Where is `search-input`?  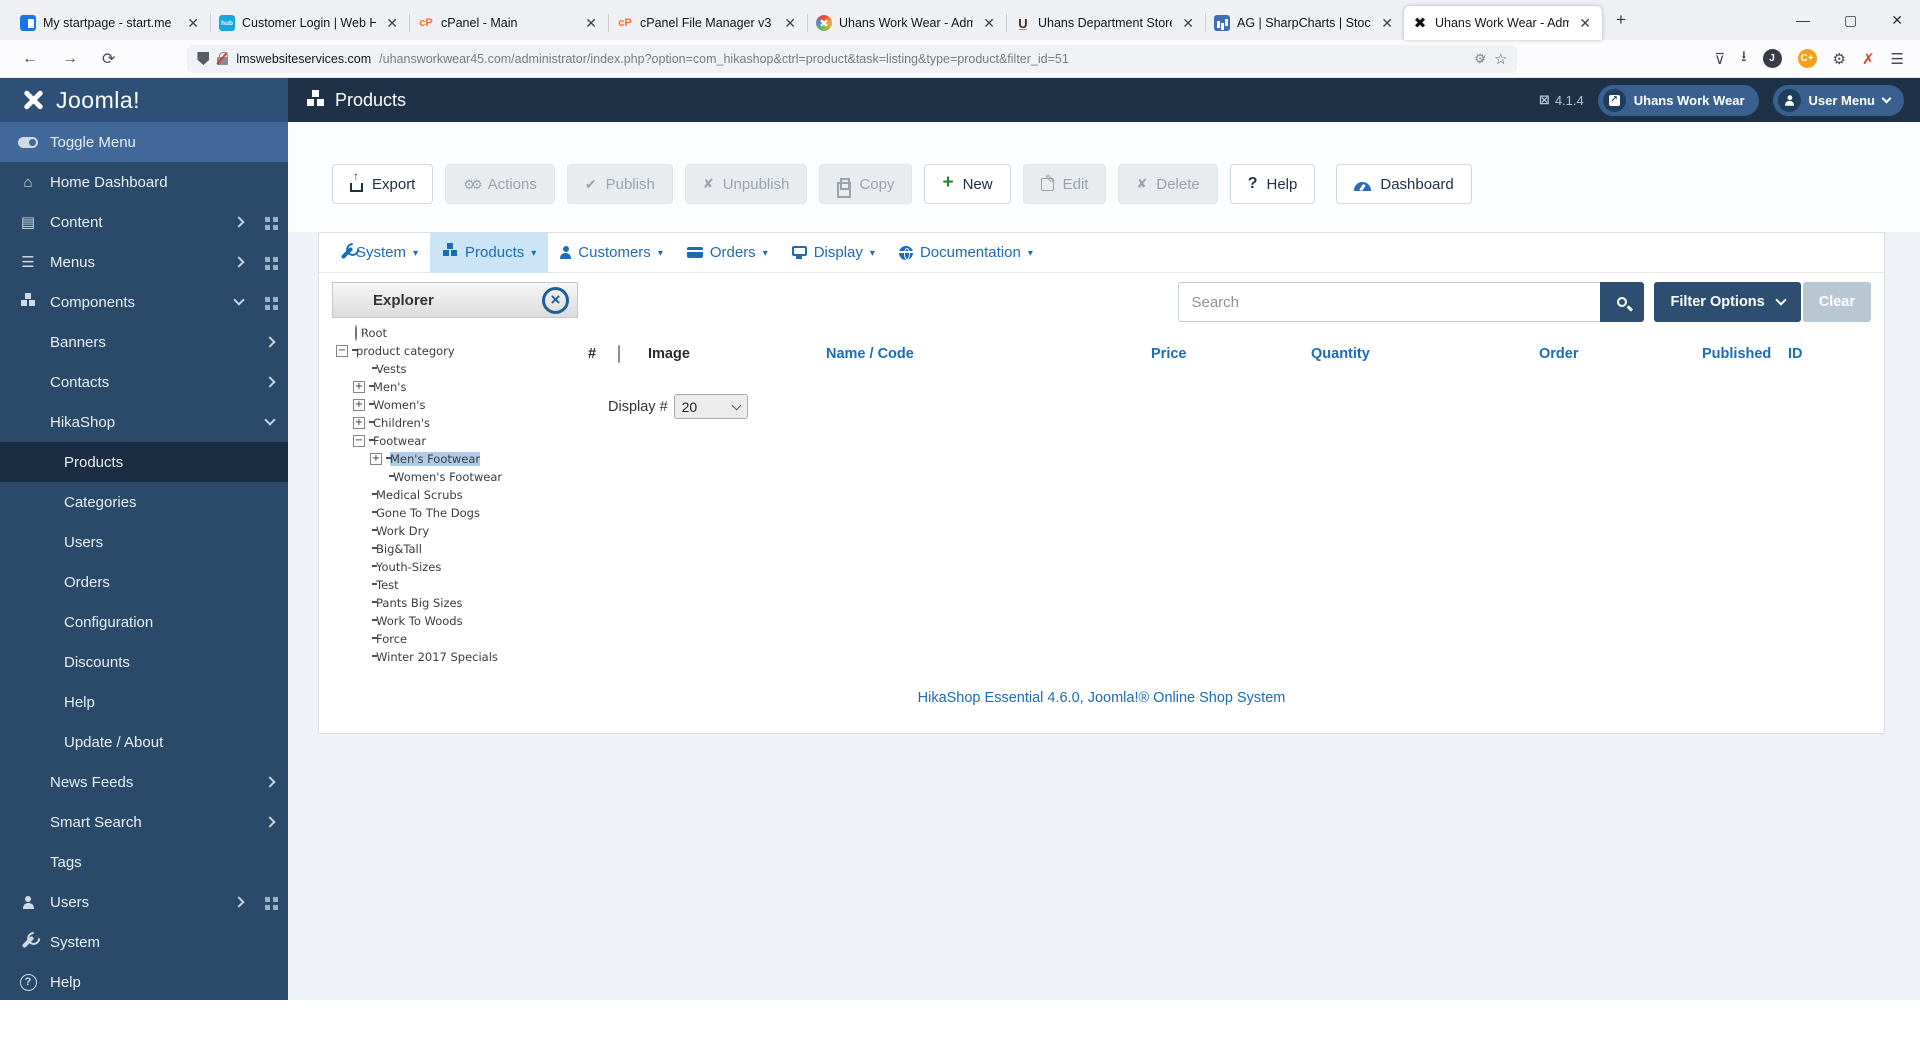 search-input is located at coordinates (1389, 302).